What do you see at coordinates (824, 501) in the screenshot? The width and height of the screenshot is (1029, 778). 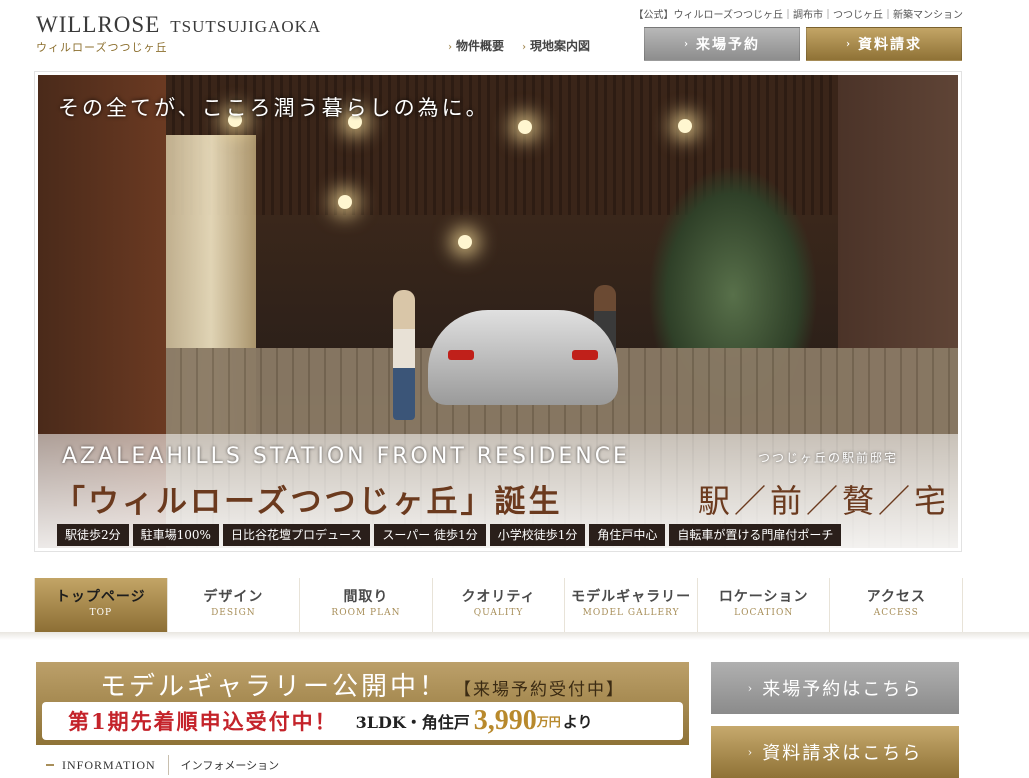 I see `hero-tagline: 駅／前／贅／宅` at bounding box center [824, 501].